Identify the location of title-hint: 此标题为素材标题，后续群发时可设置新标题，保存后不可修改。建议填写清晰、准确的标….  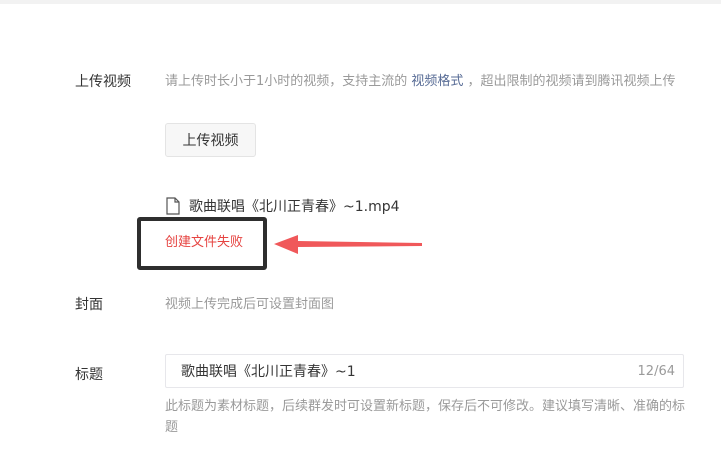
(425, 417).